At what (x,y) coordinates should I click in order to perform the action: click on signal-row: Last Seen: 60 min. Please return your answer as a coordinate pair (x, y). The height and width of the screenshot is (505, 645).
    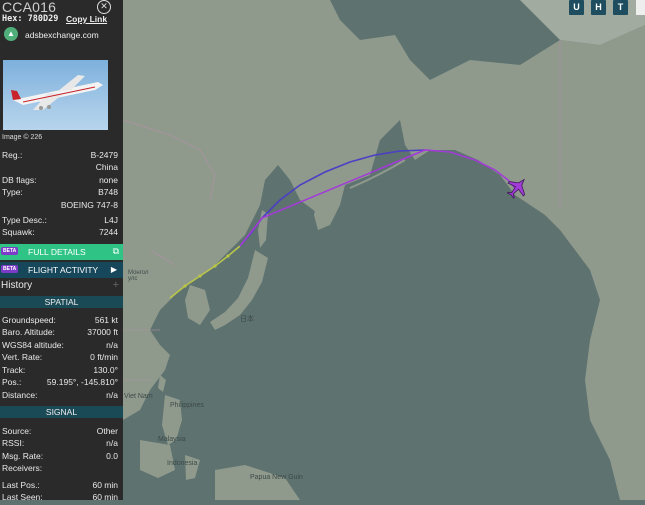
    Looking at the image, I should click on (61, 496).